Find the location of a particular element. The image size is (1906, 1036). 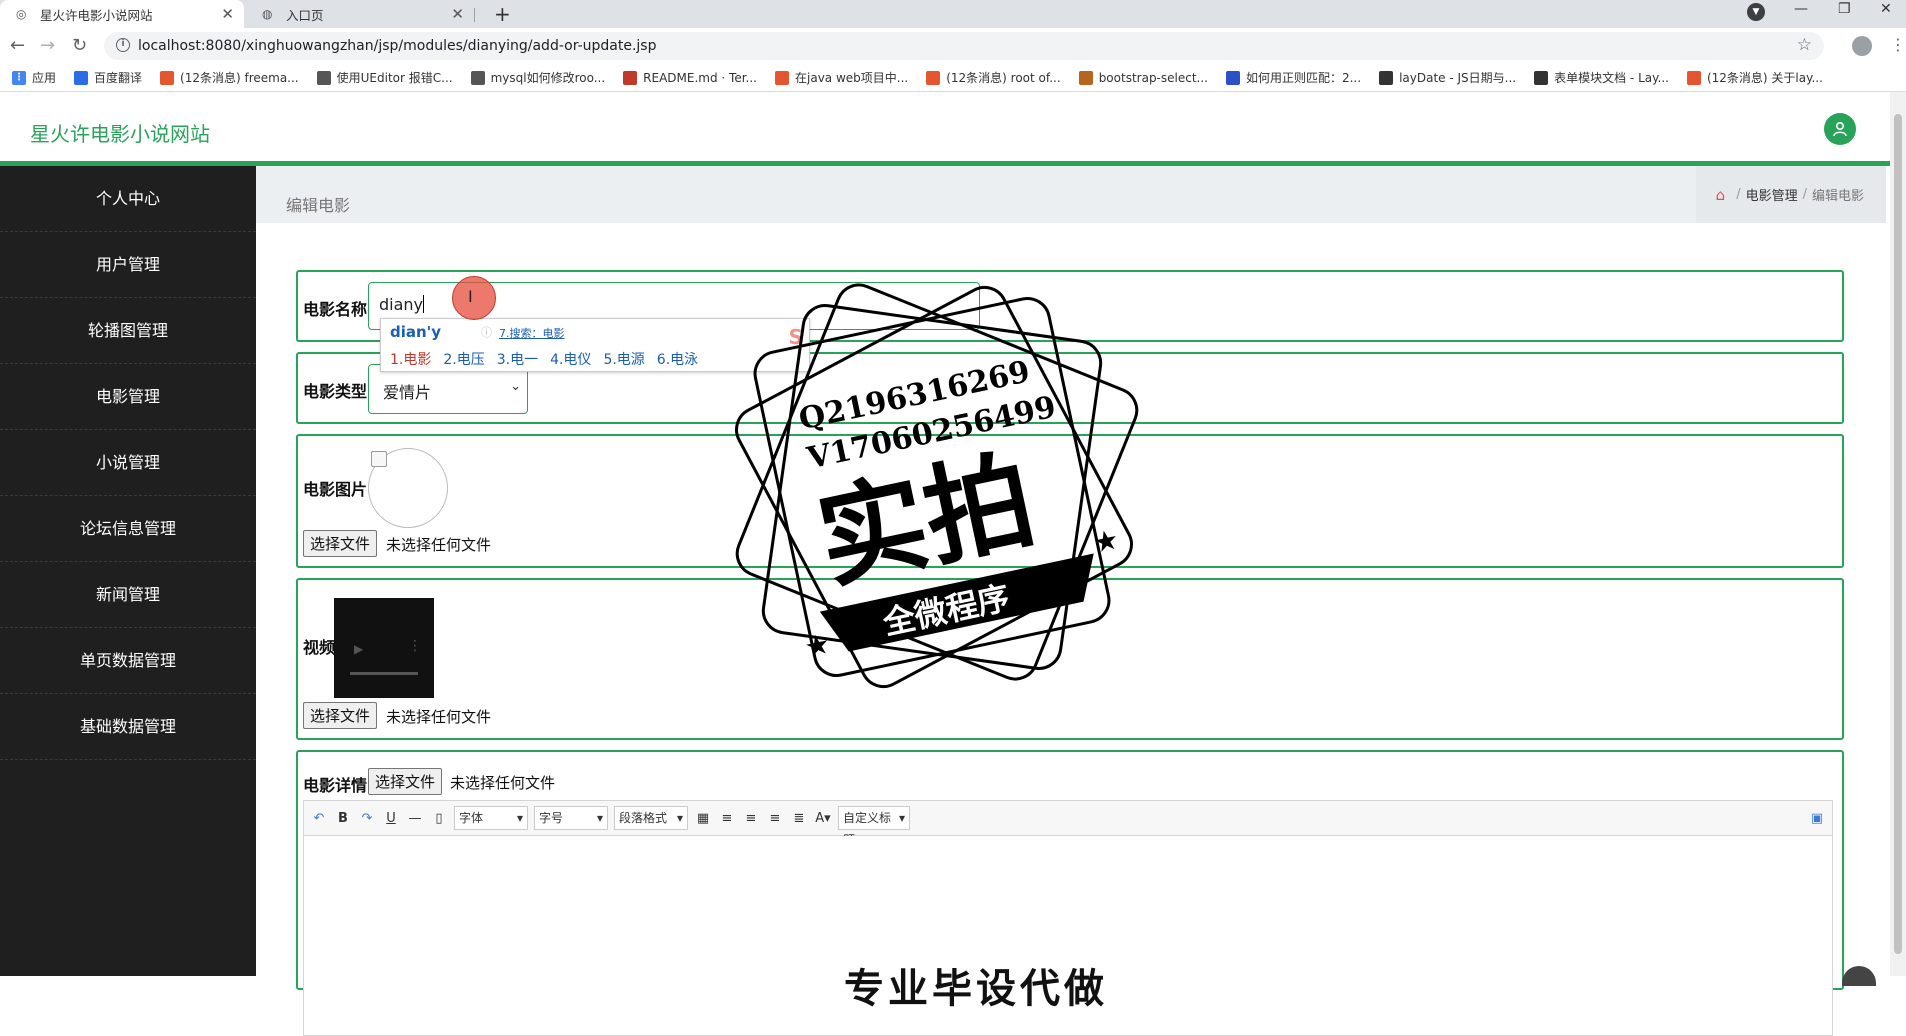

custom-title-value: 自定义标题 is located at coordinates (867, 829).